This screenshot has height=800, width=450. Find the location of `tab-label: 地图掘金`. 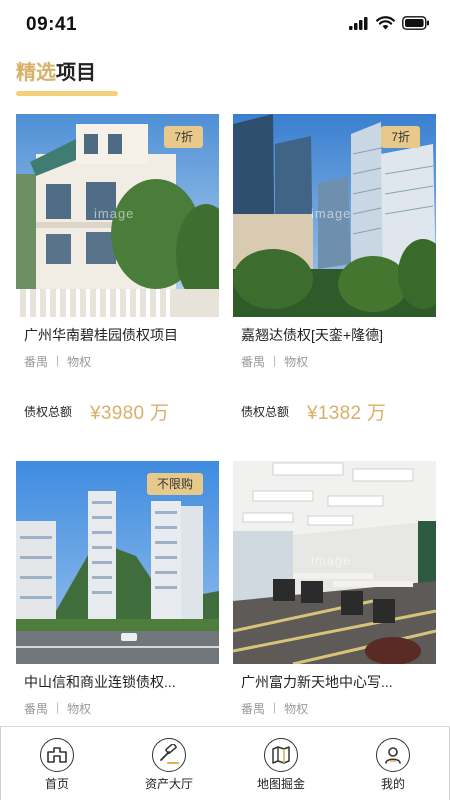

tab-label: 地图掘金 is located at coordinates (280, 784).